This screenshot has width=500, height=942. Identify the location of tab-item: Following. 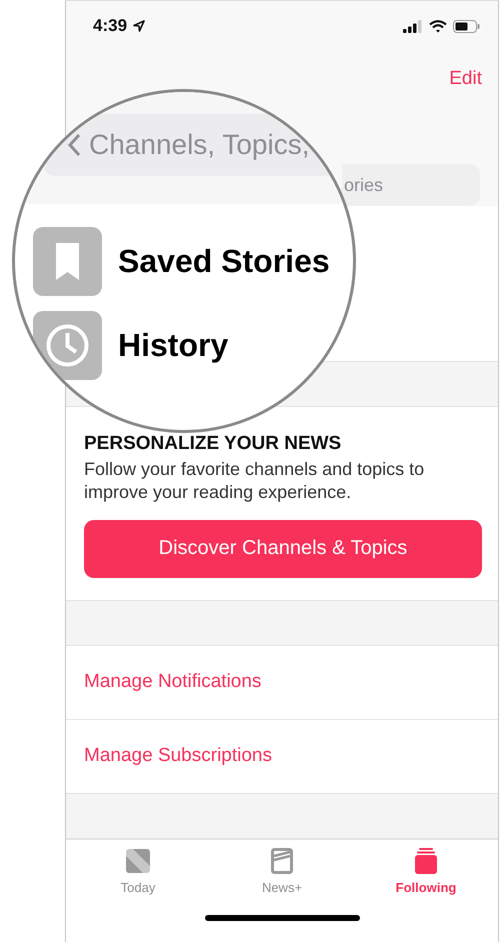
(426, 871).